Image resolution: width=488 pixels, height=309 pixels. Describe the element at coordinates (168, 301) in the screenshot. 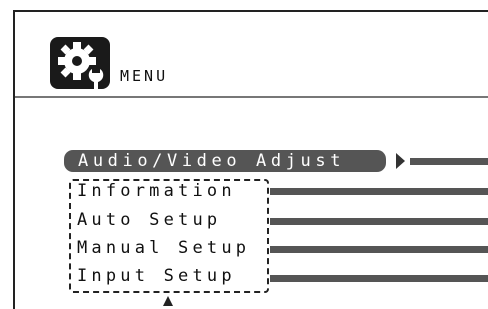

I see `scroll-up-indicator-icon` at that location.